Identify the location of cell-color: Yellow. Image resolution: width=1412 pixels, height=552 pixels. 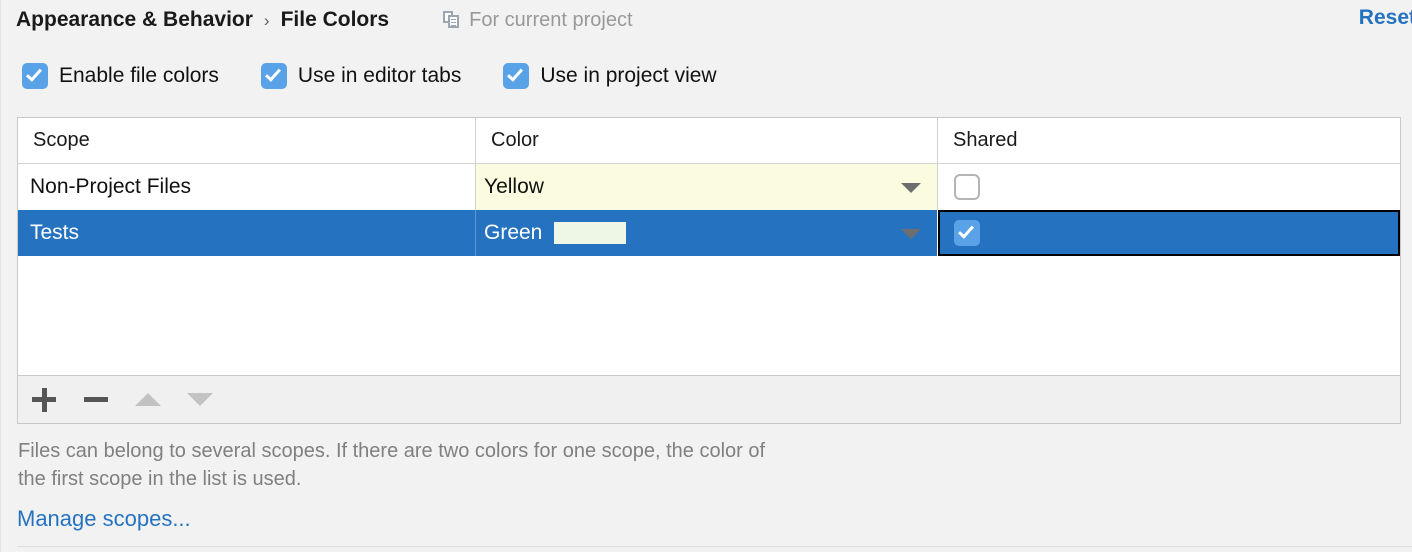
(707, 187).